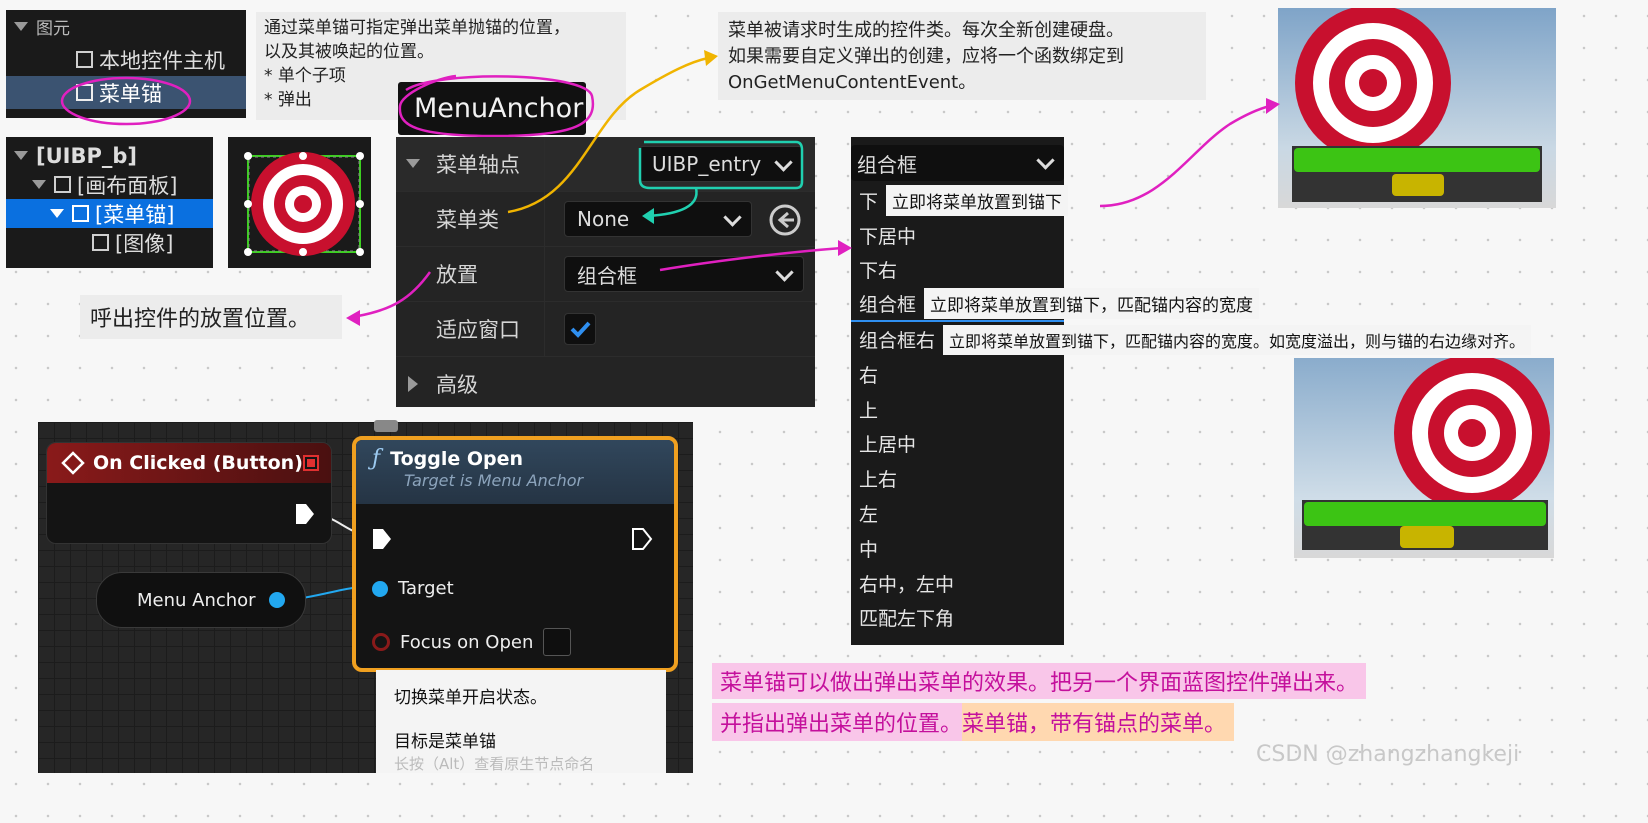 The image size is (1648, 823). What do you see at coordinates (957, 478) in the screenshot?
I see `dropdown-option: 上右` at bounding box center [957, 478].